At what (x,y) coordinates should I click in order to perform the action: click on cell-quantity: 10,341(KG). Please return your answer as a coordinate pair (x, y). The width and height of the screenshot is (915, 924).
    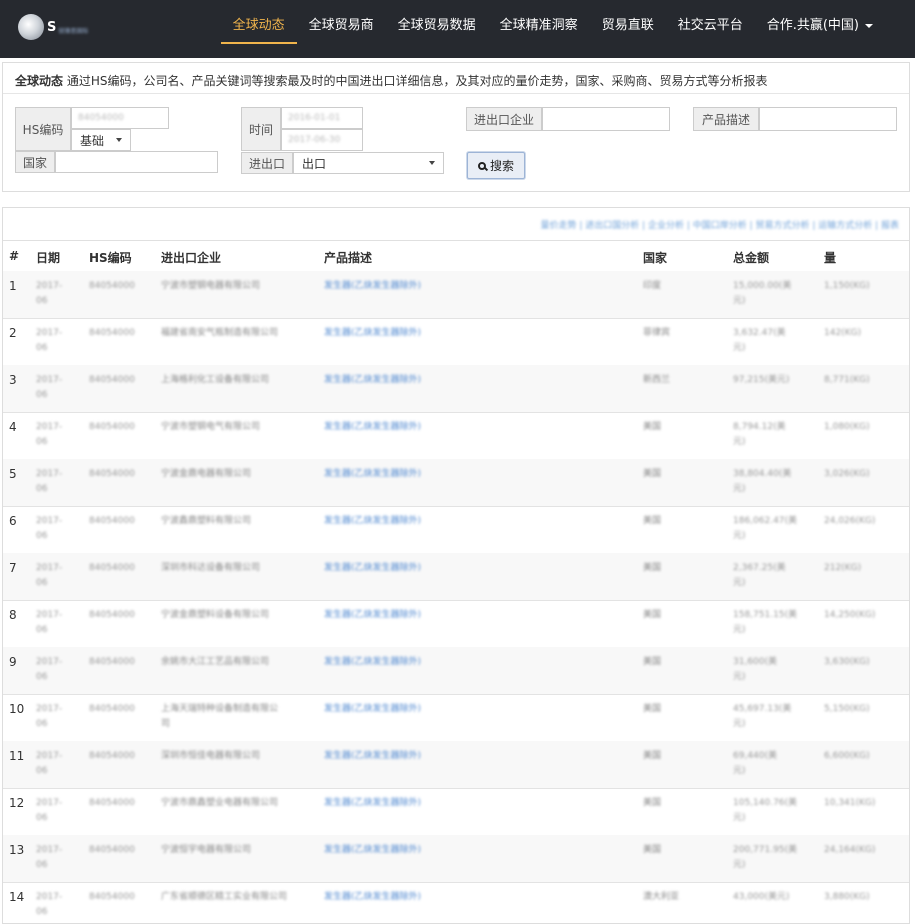
    Looking at the image, I should click on (849, 803).